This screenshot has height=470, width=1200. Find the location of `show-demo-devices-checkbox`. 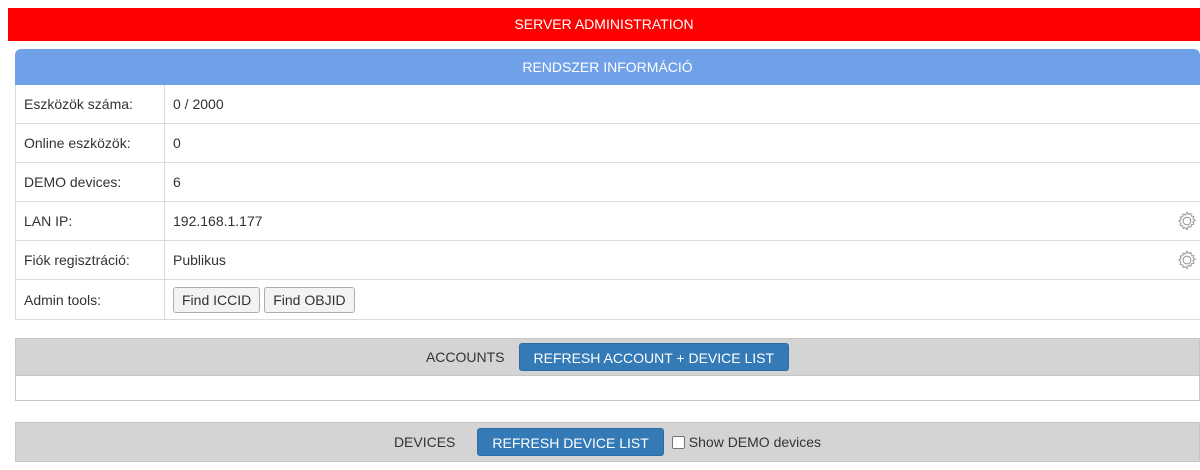

show-demo-devices-checkbox is located at coordinates (678, 442).